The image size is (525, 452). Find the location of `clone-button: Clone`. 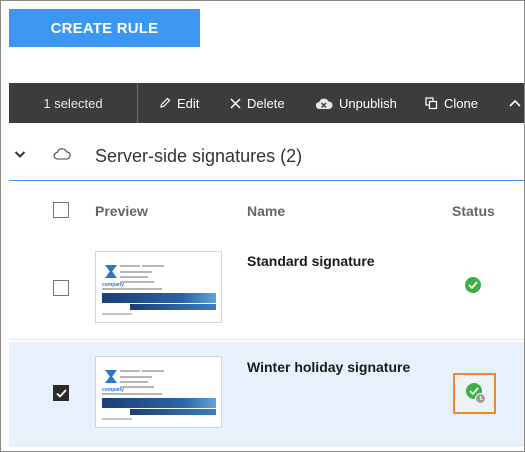

clone-button: Clone is located at coordinates (451, 103).